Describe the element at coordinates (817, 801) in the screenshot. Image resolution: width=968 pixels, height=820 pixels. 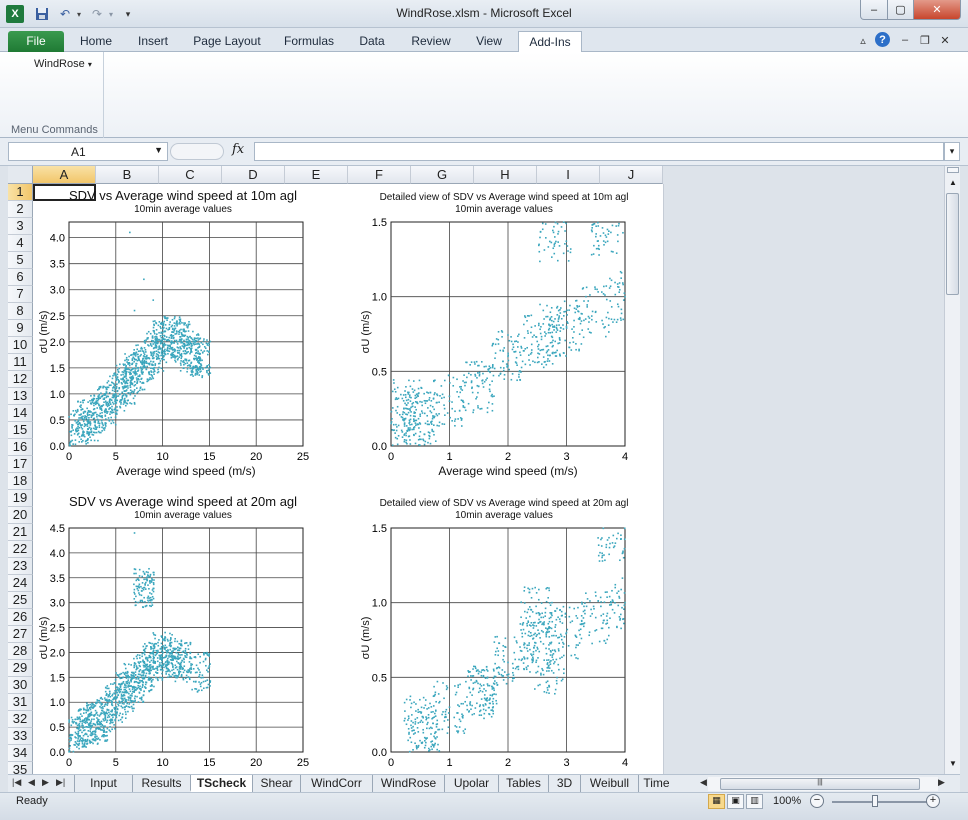
I see `zoom-out-icon: −` at that location.